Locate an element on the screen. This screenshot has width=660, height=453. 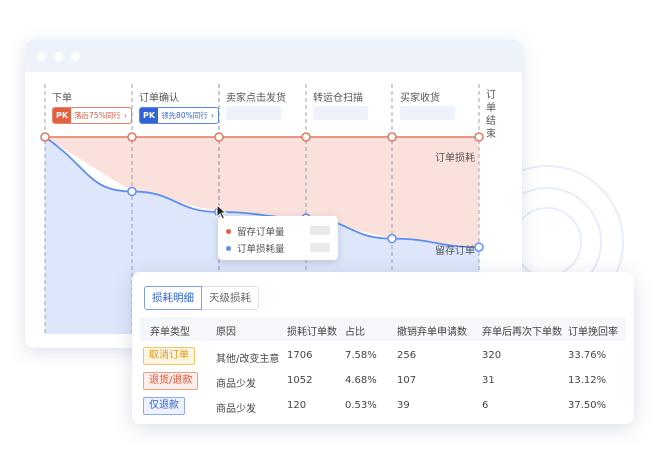
type-badge-refund-only: 仅退款 is located at coordinates (164, 406).